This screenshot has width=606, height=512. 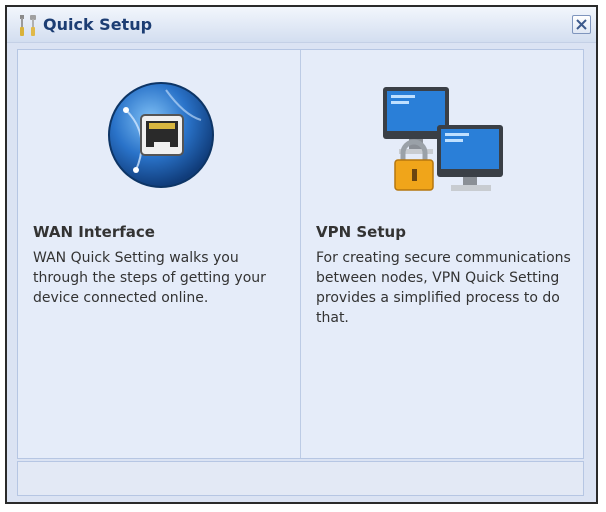 What do you see at coordinates (301, 25) in the screenshot?
I see `dialog-titlebar: Quick Setup` at bounding box center [301, 25].